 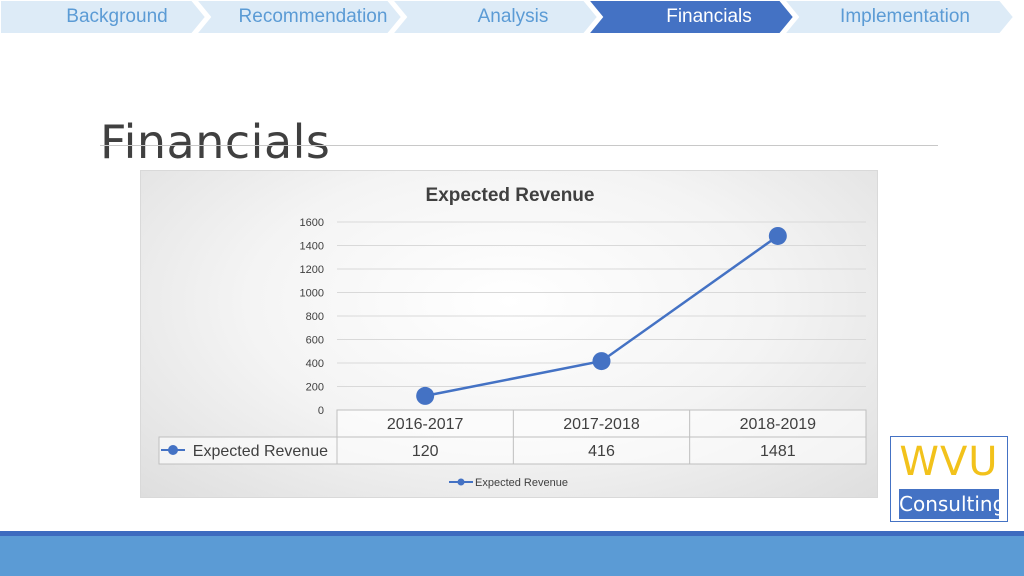 I want to click on logo-consulting-text: Consulting, so click(x=952, y=504).